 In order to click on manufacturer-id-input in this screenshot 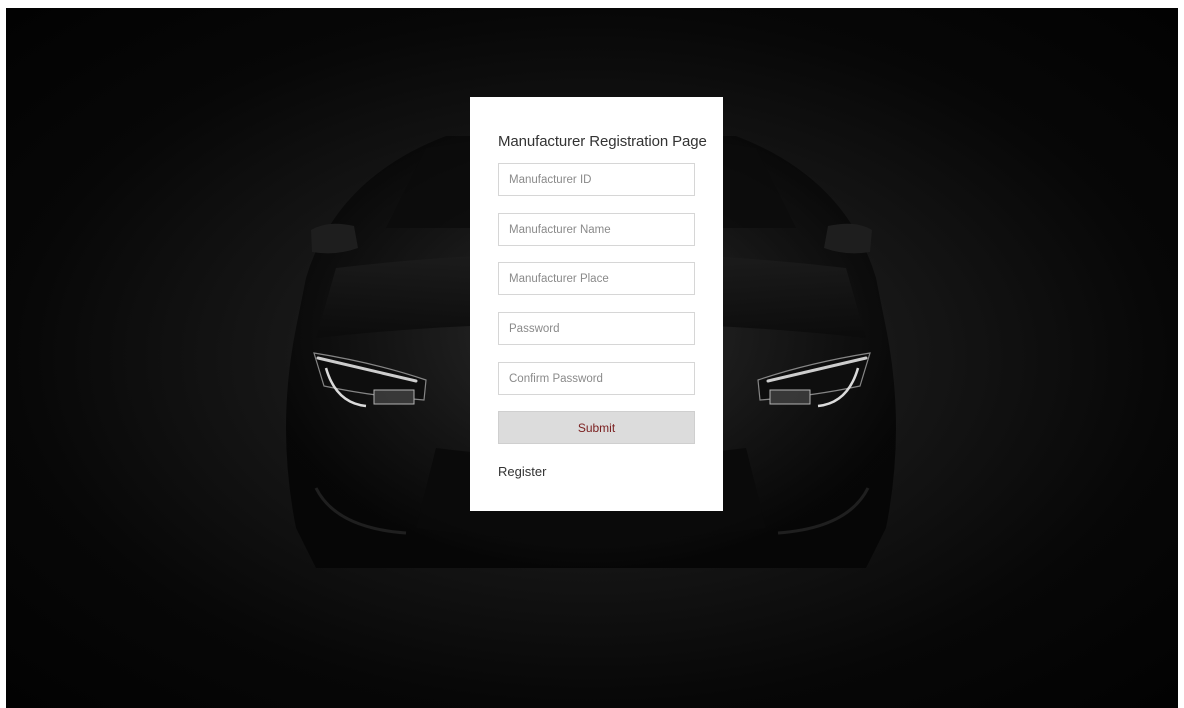, I will do `click(596, 179)`.